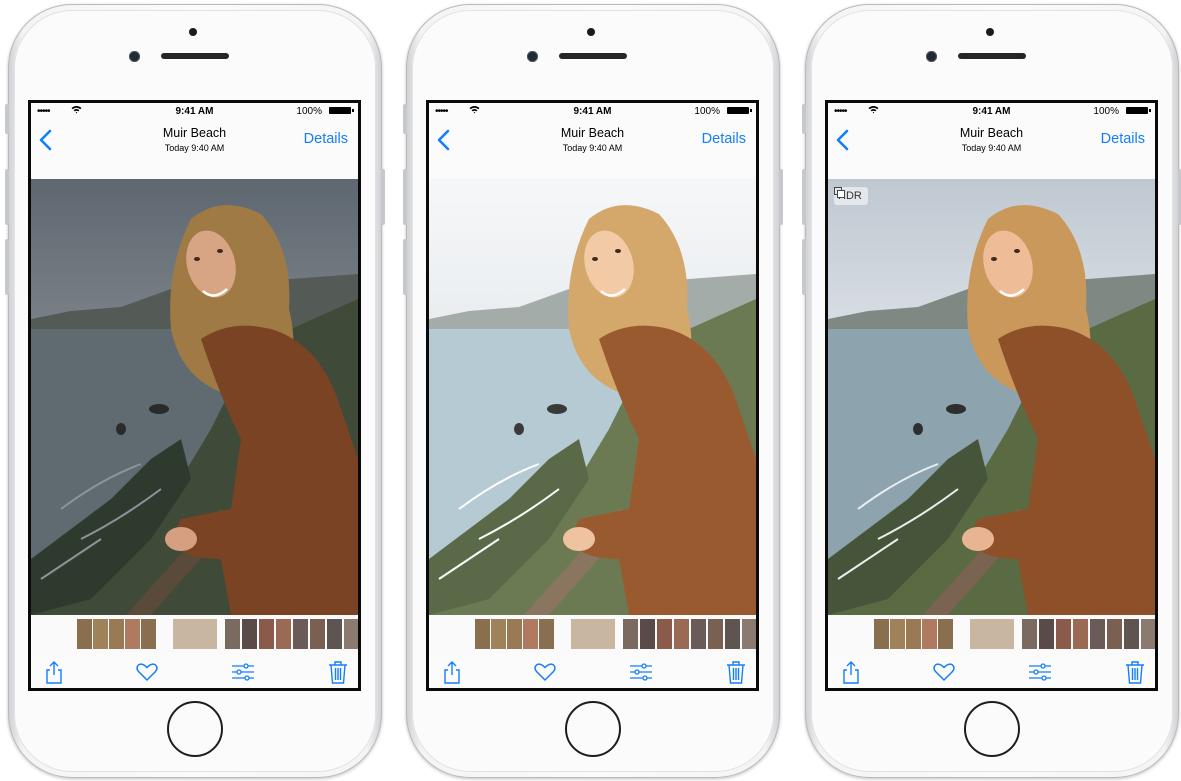 This screenshot has height=781, width=1181. What do you see at coordinates (851, 196) in the screenshot?
I see `hdr-badge: HDR` at bounding box center [851, 196].